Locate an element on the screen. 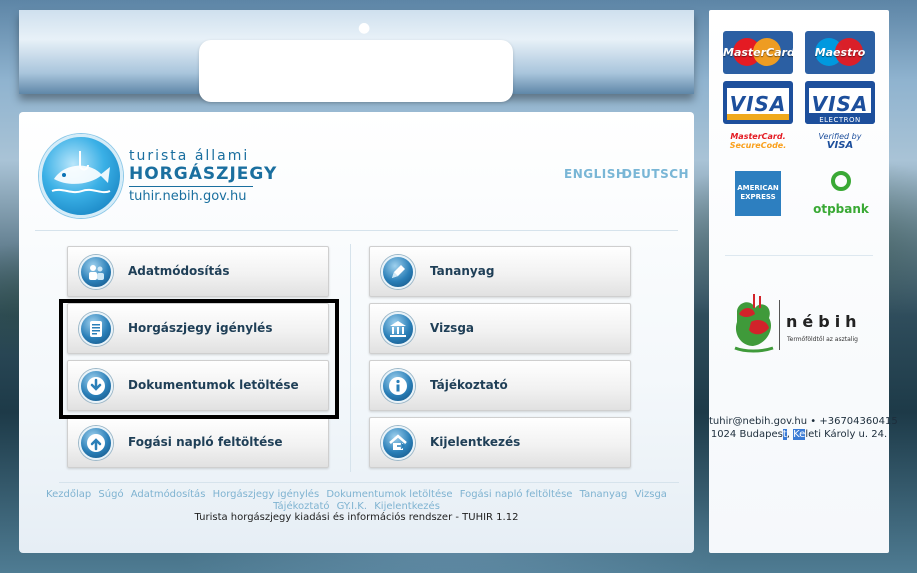 This screenshot has width=917, height=573. visa-electron-word: VISA is located at coordinates (840, 104).